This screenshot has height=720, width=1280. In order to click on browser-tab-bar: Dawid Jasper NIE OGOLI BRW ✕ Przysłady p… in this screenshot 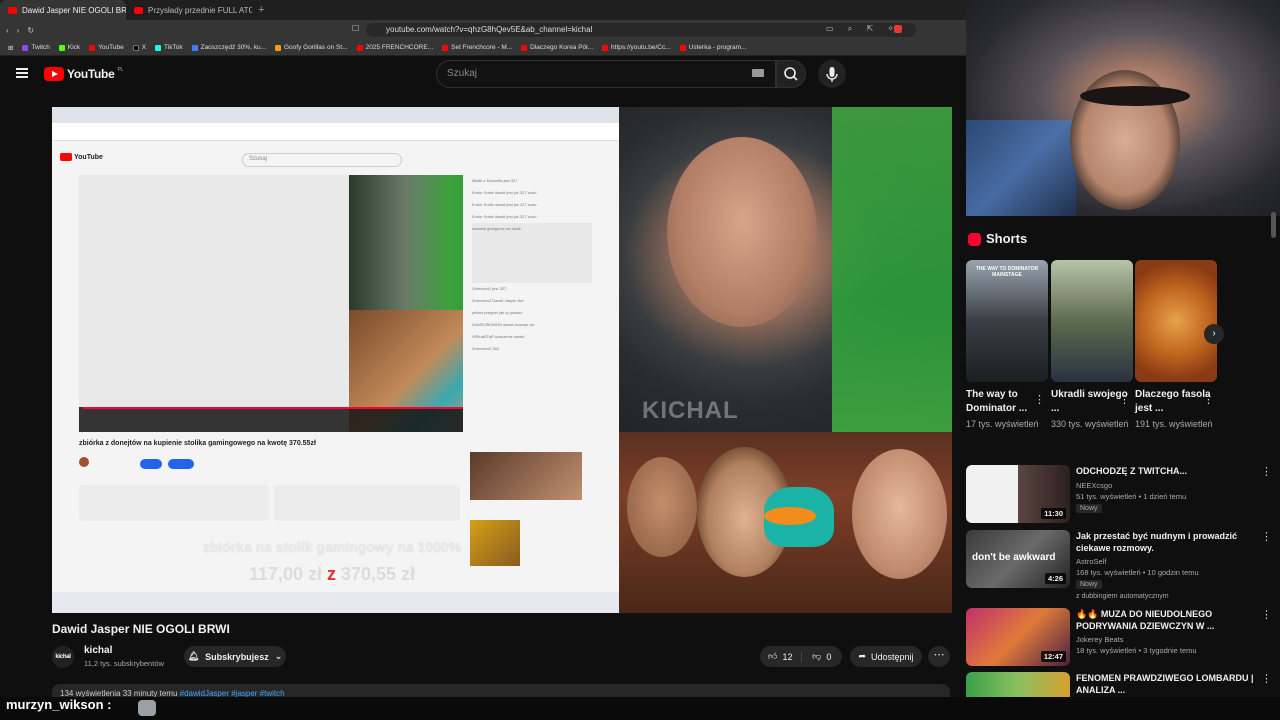, I will do `click(485, 10)`.